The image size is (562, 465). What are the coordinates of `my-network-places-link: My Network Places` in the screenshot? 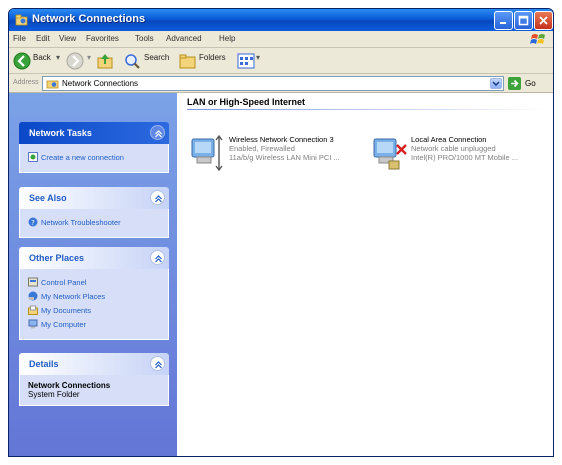 It's located at (94, 297).